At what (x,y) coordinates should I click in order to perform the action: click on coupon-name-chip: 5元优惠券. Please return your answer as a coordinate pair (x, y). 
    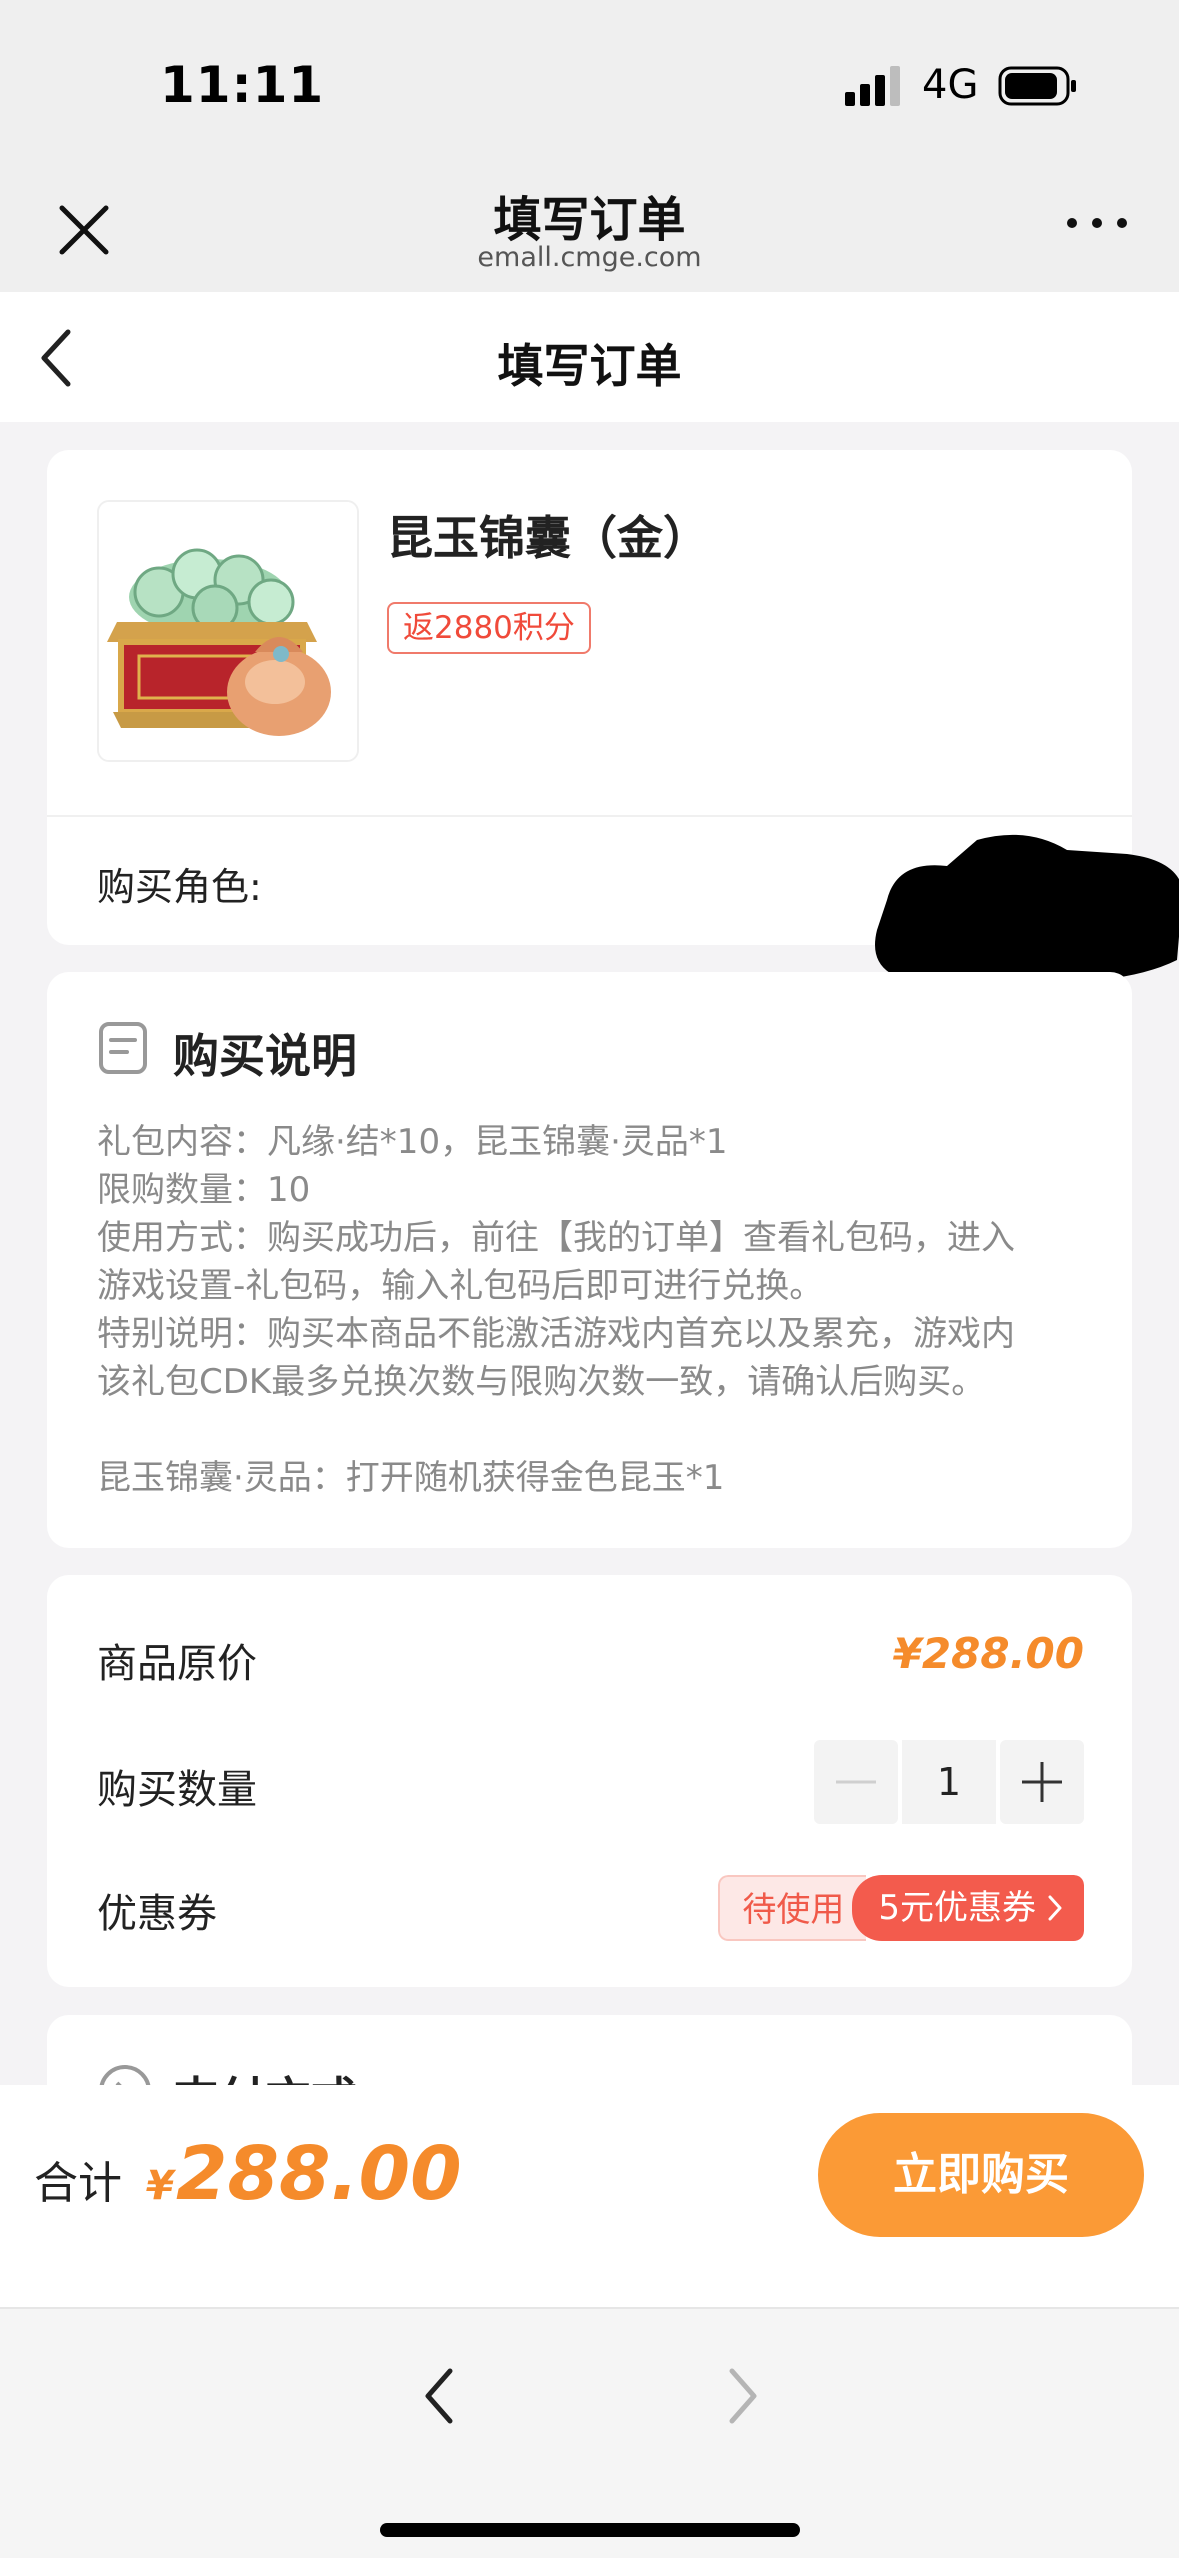
    Looking at the image, I should click on (968, 1908).